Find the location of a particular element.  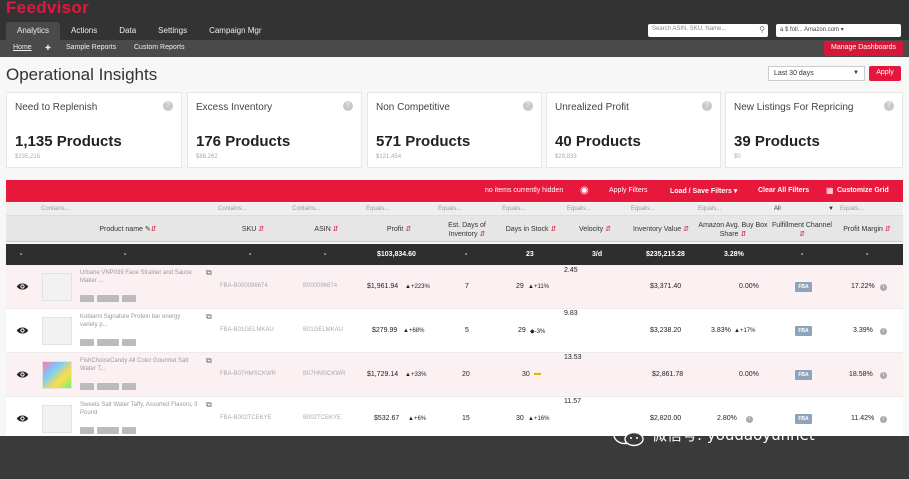

total-cell: - is located at coordinates (325, 254).